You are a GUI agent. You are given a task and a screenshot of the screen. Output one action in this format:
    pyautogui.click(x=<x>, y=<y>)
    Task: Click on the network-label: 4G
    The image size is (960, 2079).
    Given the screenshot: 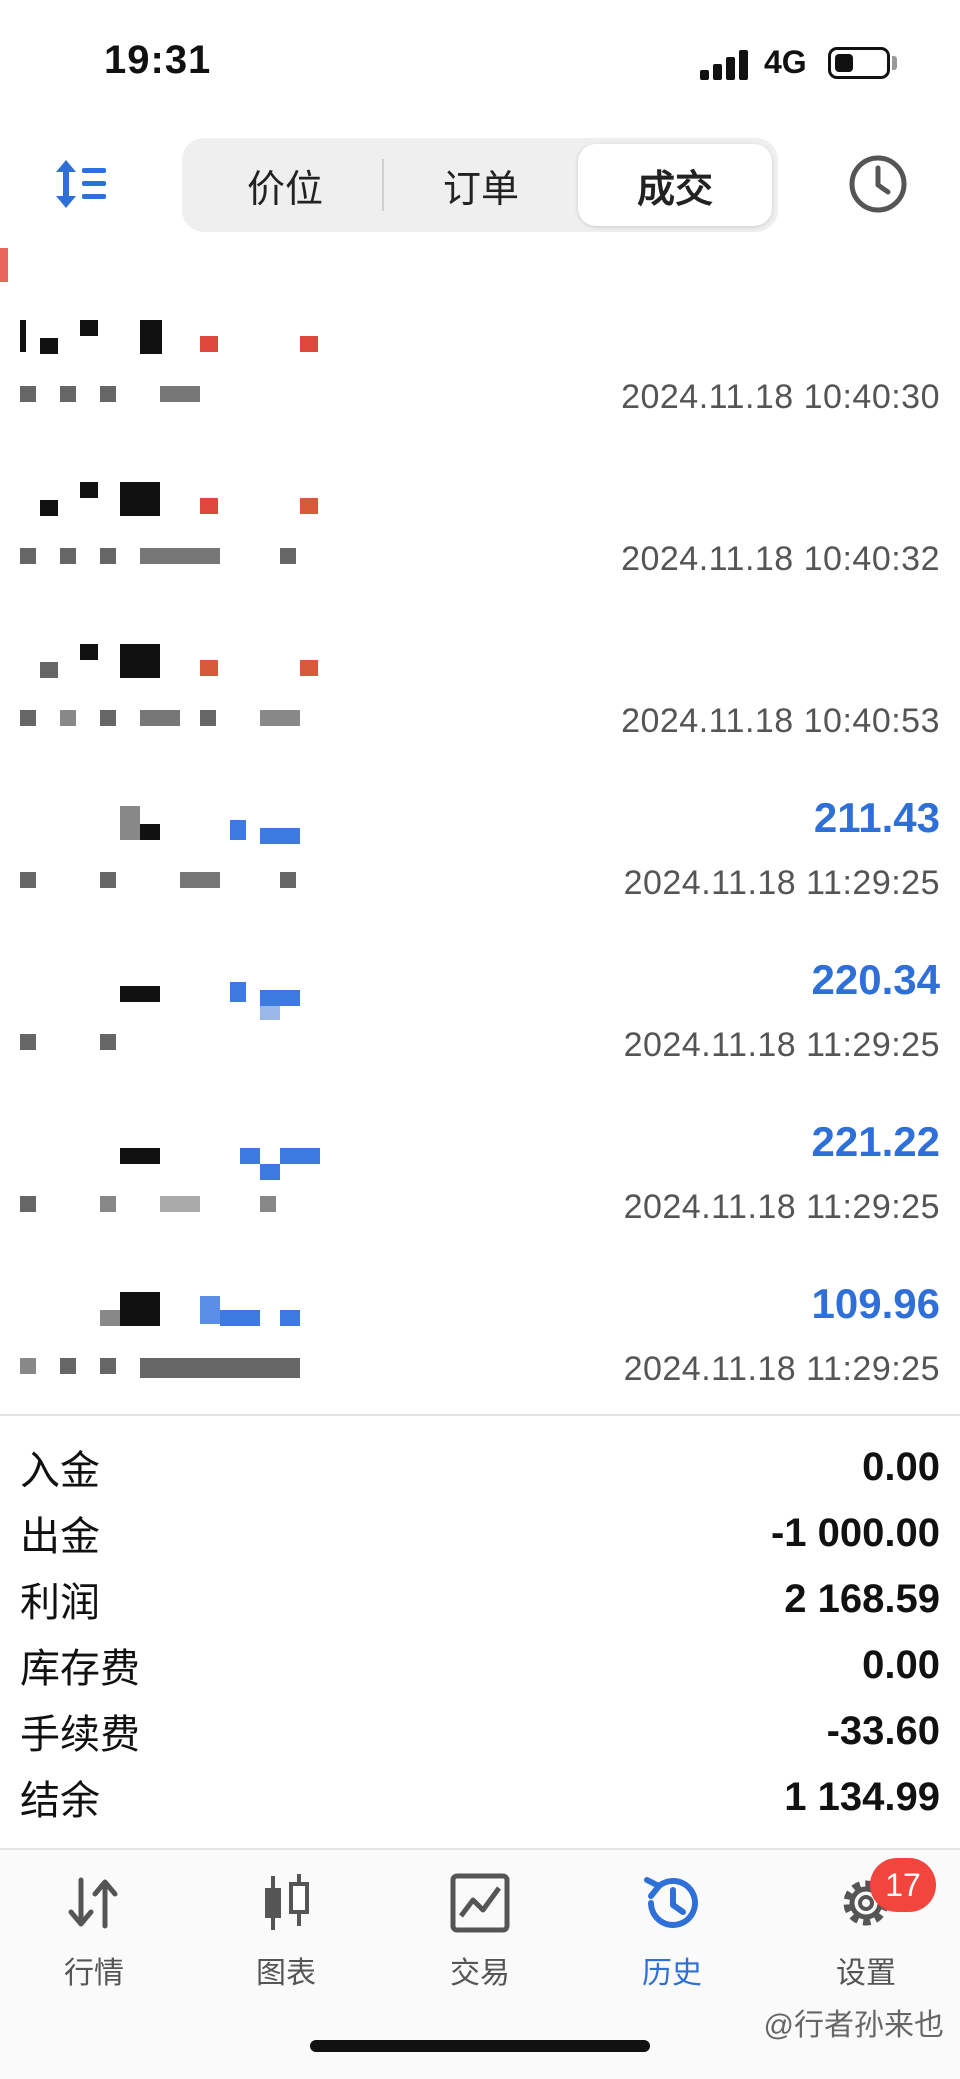 What is the action you would take?
    pyautogui.click(x=785, y=62)
    